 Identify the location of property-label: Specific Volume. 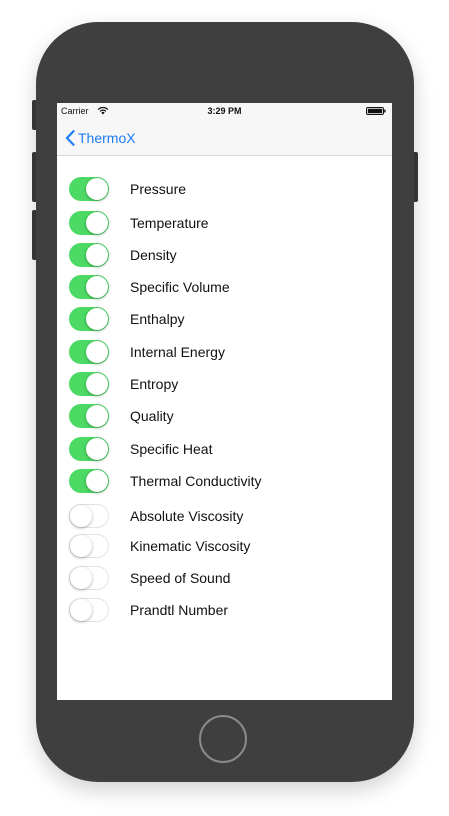
(180, 287).